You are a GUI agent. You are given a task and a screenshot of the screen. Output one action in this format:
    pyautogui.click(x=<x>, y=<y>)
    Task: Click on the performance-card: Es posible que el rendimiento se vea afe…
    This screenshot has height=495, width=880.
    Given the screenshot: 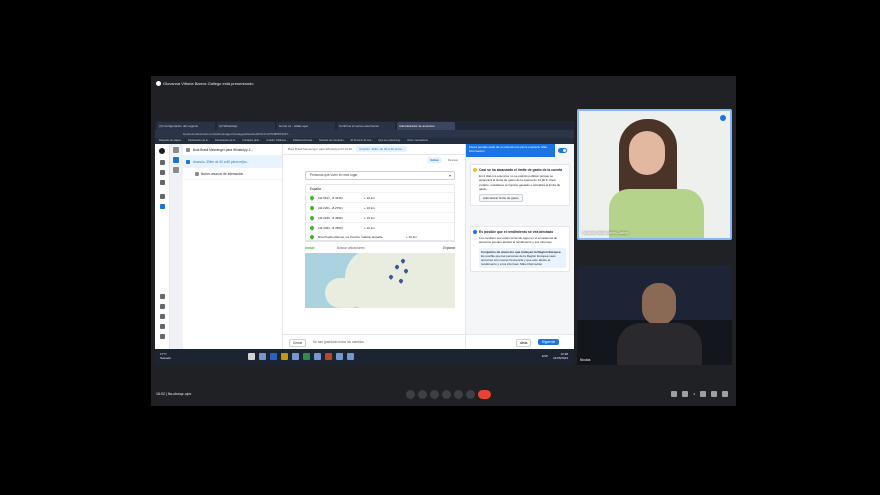 What is the action you would take?
    pyautogui.click(x=520, y=249)
    